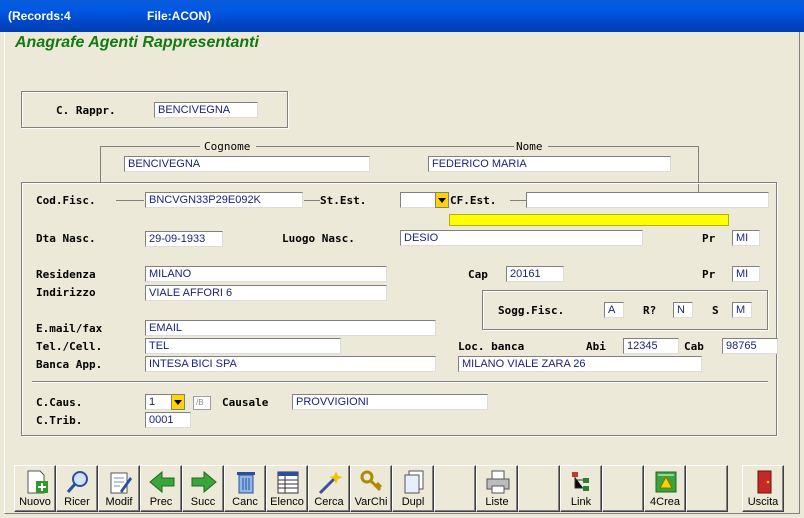  Describe the element at coordinates (418, 200) in the screenshot. I see `stest-select` at that location.